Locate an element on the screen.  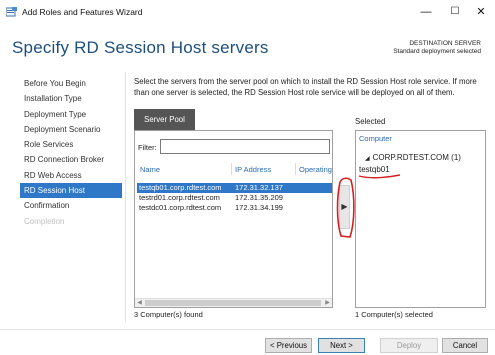
server-ip: 172.31.34.199 is located at coordinates (259, 207).